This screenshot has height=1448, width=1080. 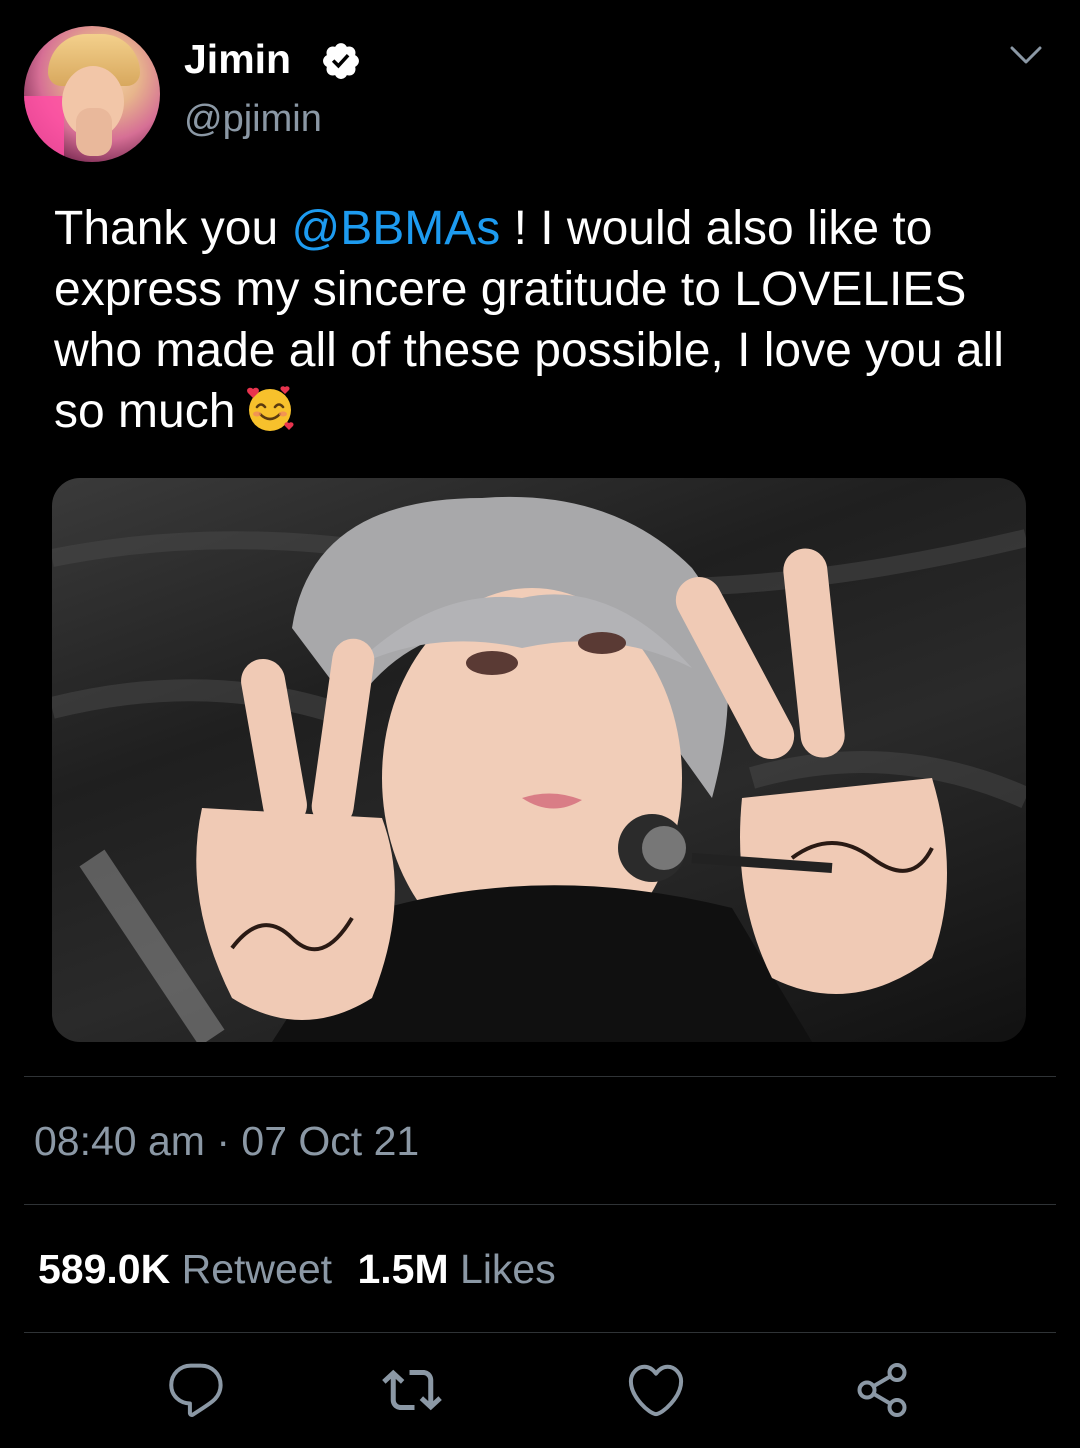 What do you see at coordinates (196, 1390) in the screenshot?
I see `reply-icon` at bounding box center [196, 1390].